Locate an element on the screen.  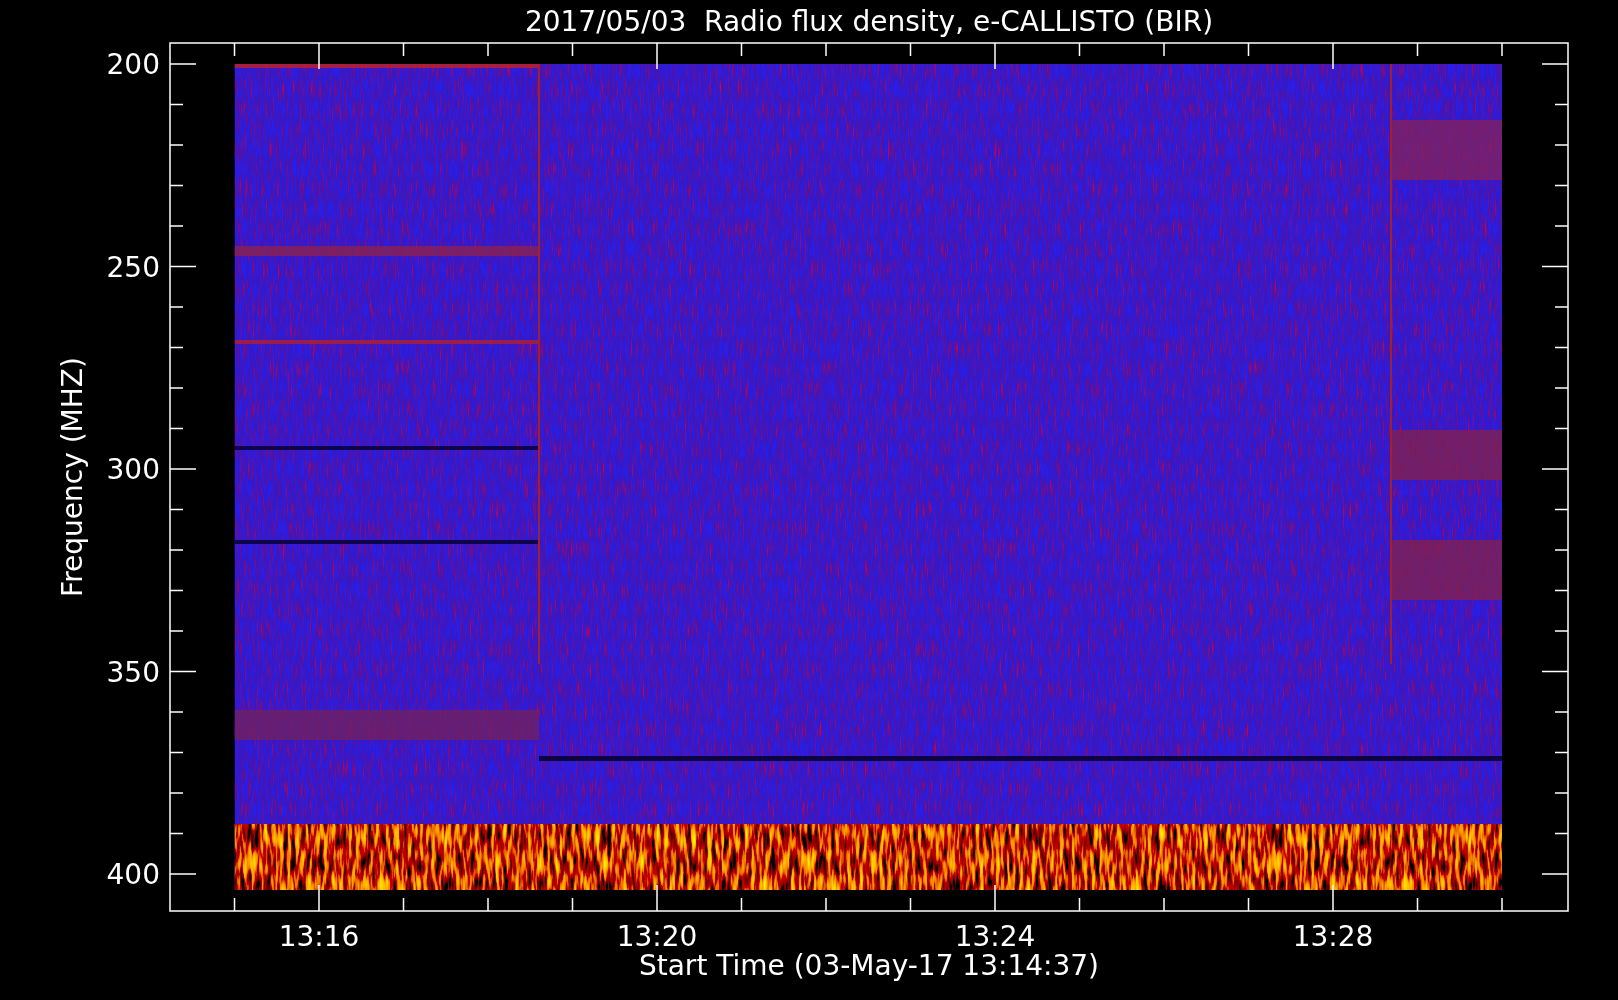
y-tick-label: 350 is located at coordinates (133, 672).